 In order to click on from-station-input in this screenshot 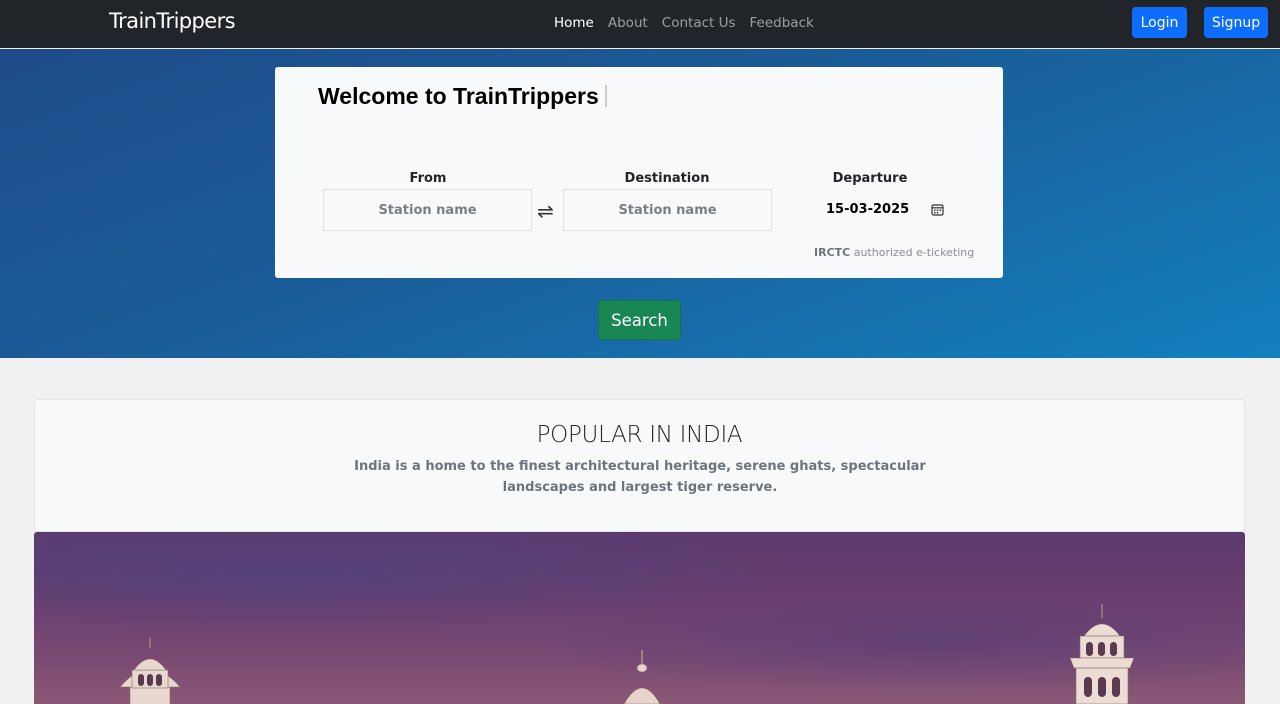, I will do `click(427, 210)`.